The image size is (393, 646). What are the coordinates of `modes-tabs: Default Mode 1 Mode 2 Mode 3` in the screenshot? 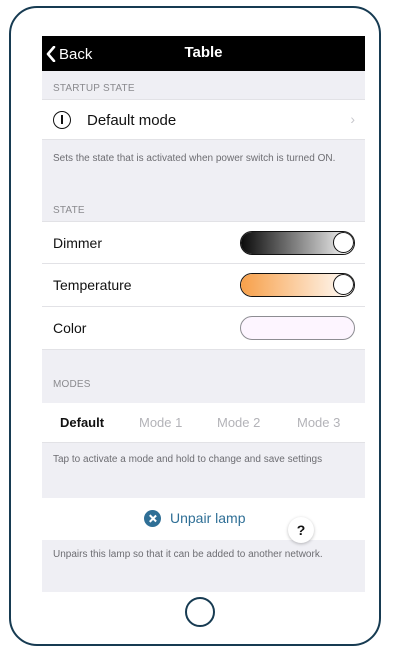 It's located at (203, 423).